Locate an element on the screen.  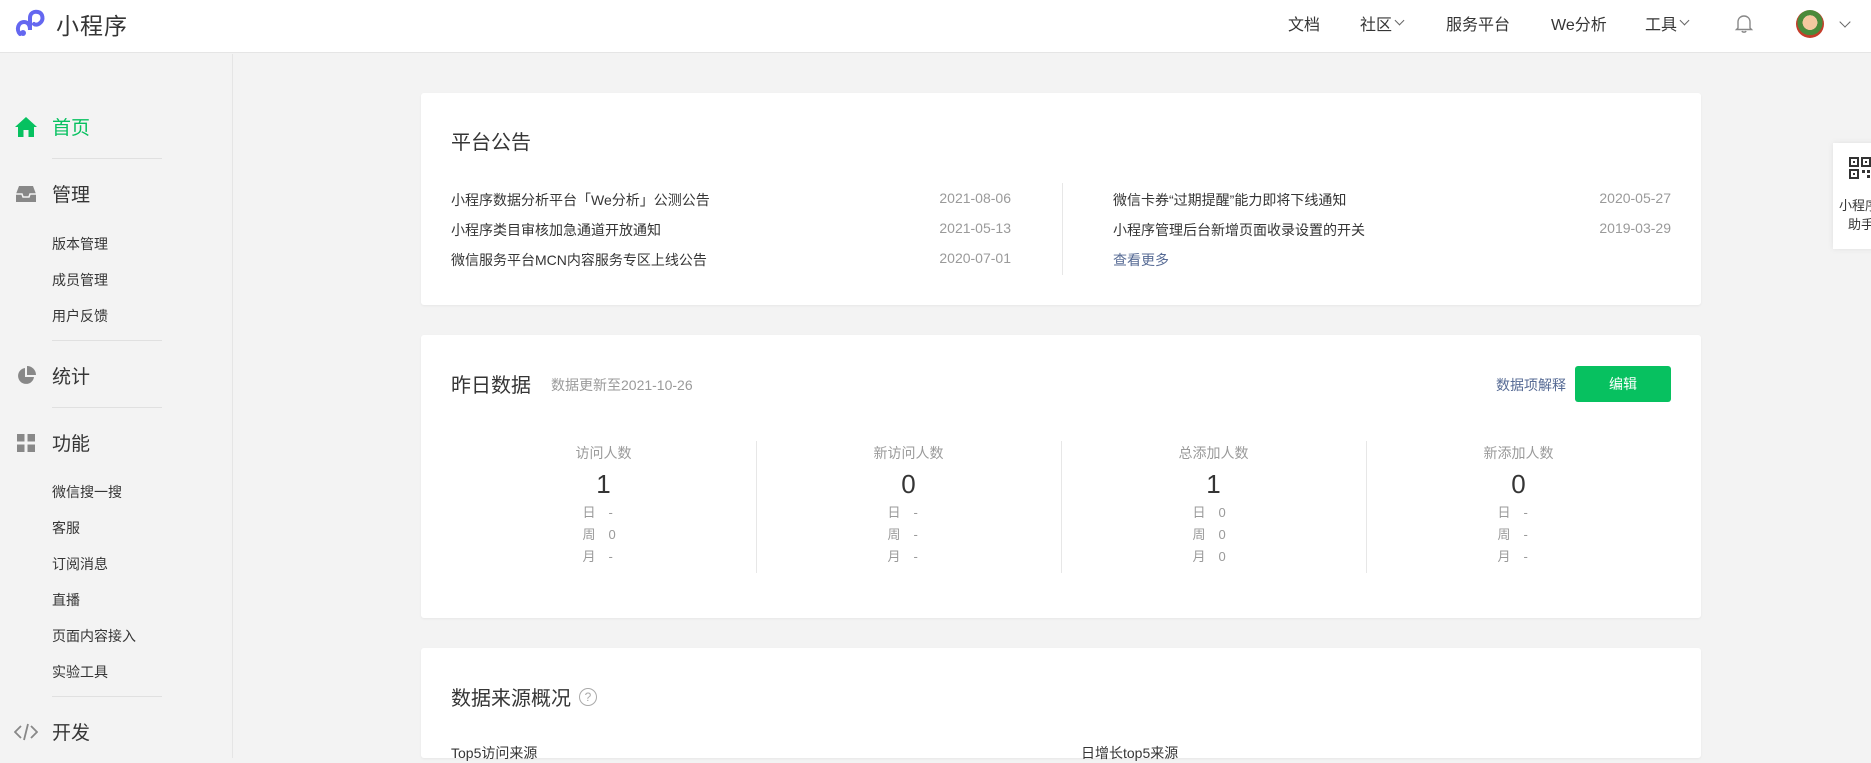
week-value: 0 is located at coordinates (612, 534).